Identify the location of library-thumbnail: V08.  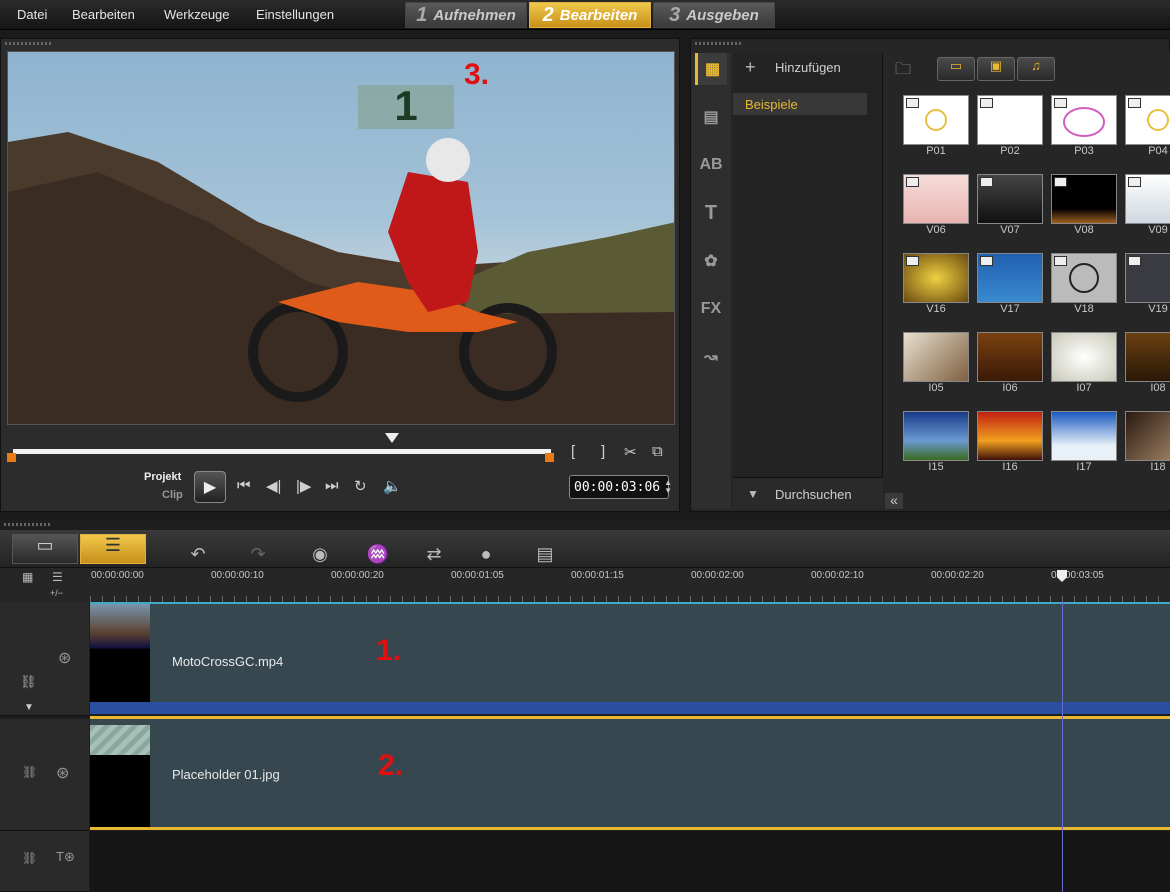
(1084, 205).